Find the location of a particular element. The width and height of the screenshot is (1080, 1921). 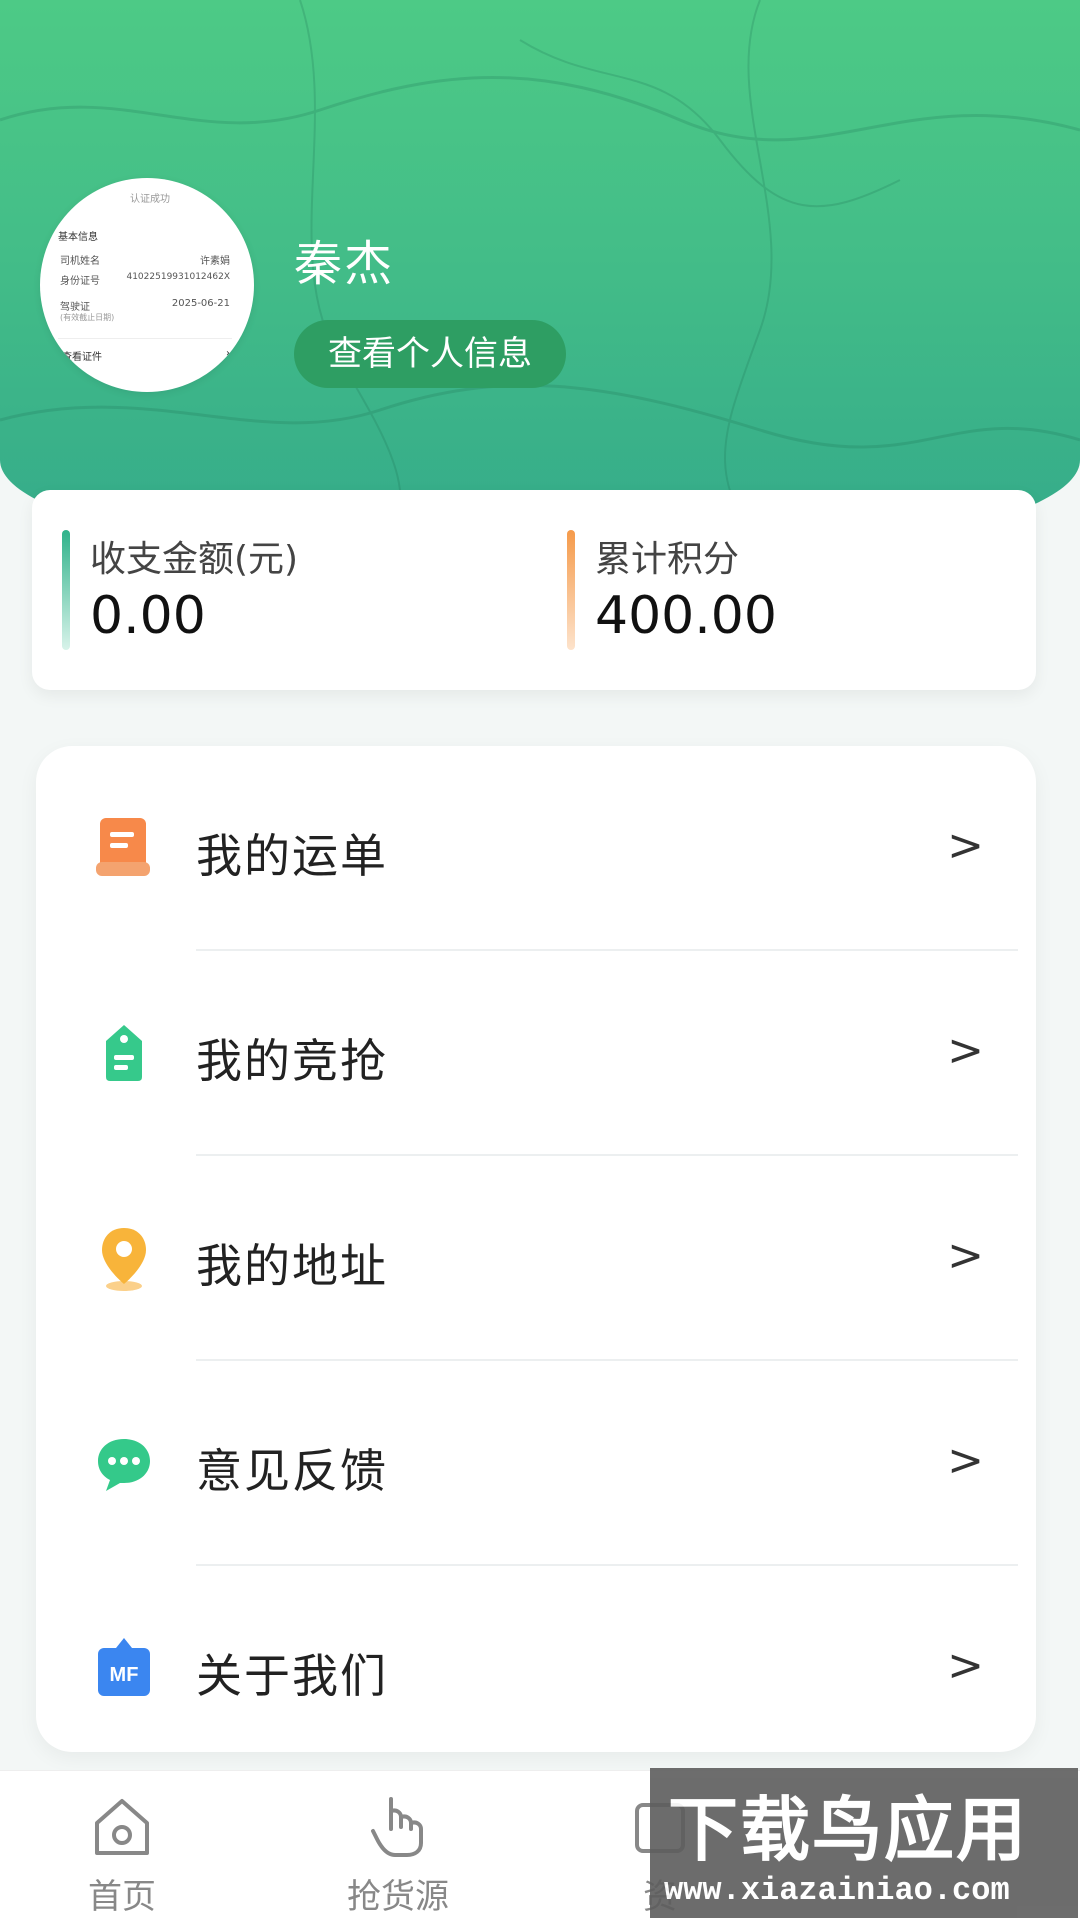

feedback-chat-icon is located at coordinates (124, 1465).